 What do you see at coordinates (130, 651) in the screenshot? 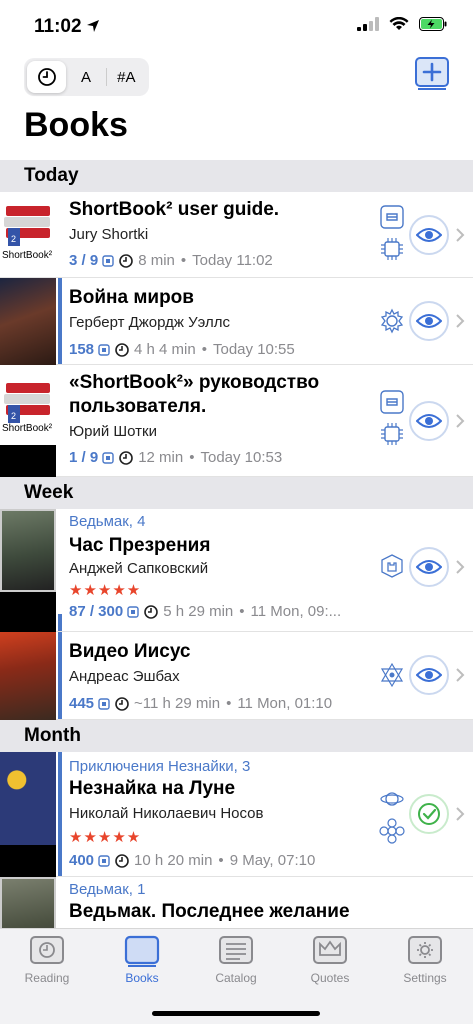
I see `book-title: Видео Иисус` at bounding box center [130, 651].